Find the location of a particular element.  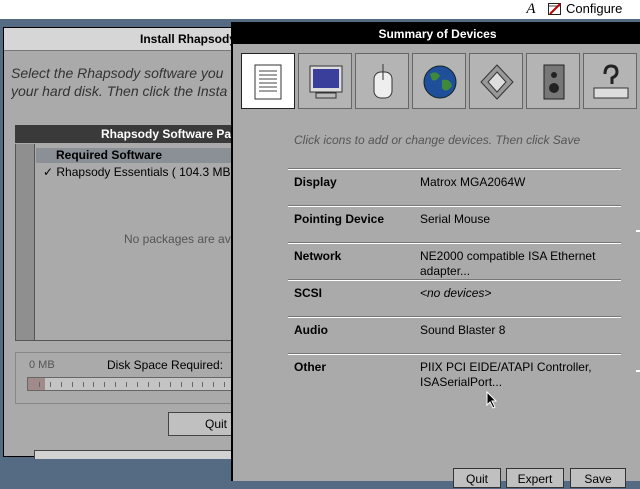

expert-button: Expert is located at coordinates (535, 478).